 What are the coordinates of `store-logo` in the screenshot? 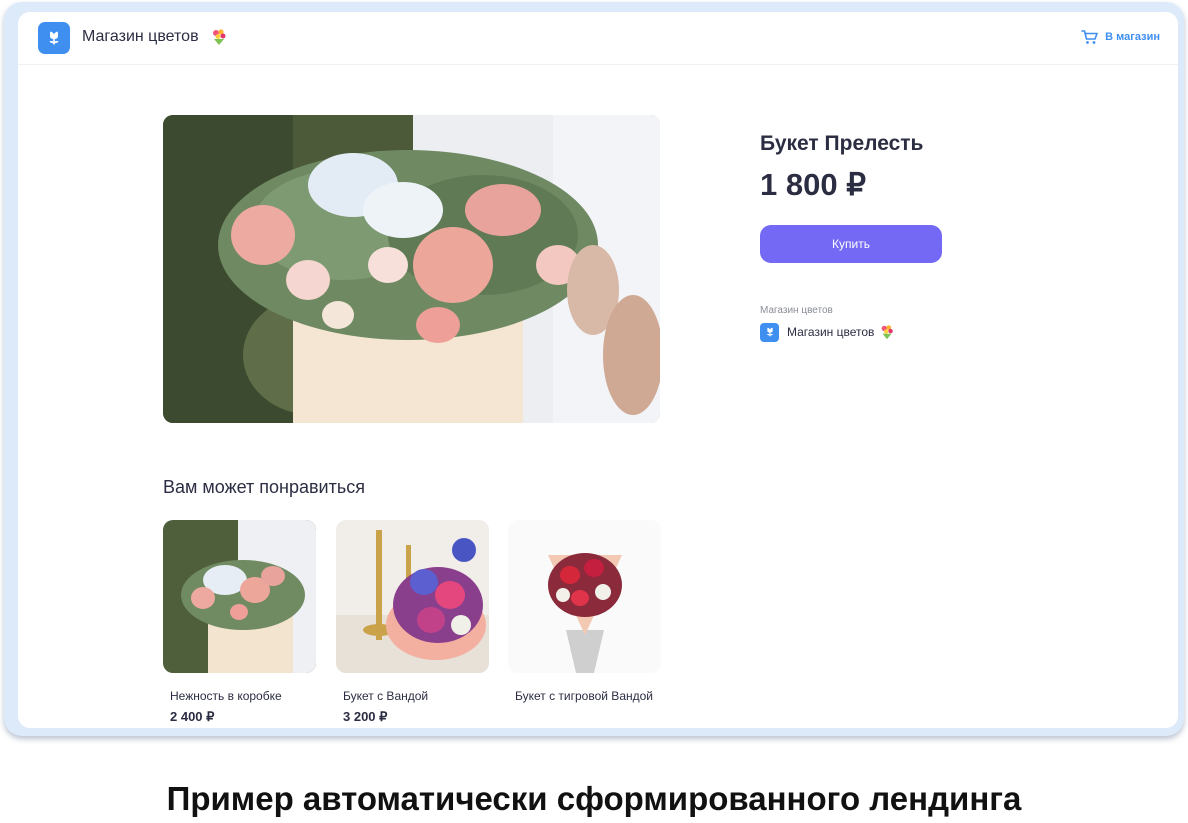 It's located at (54, 38).